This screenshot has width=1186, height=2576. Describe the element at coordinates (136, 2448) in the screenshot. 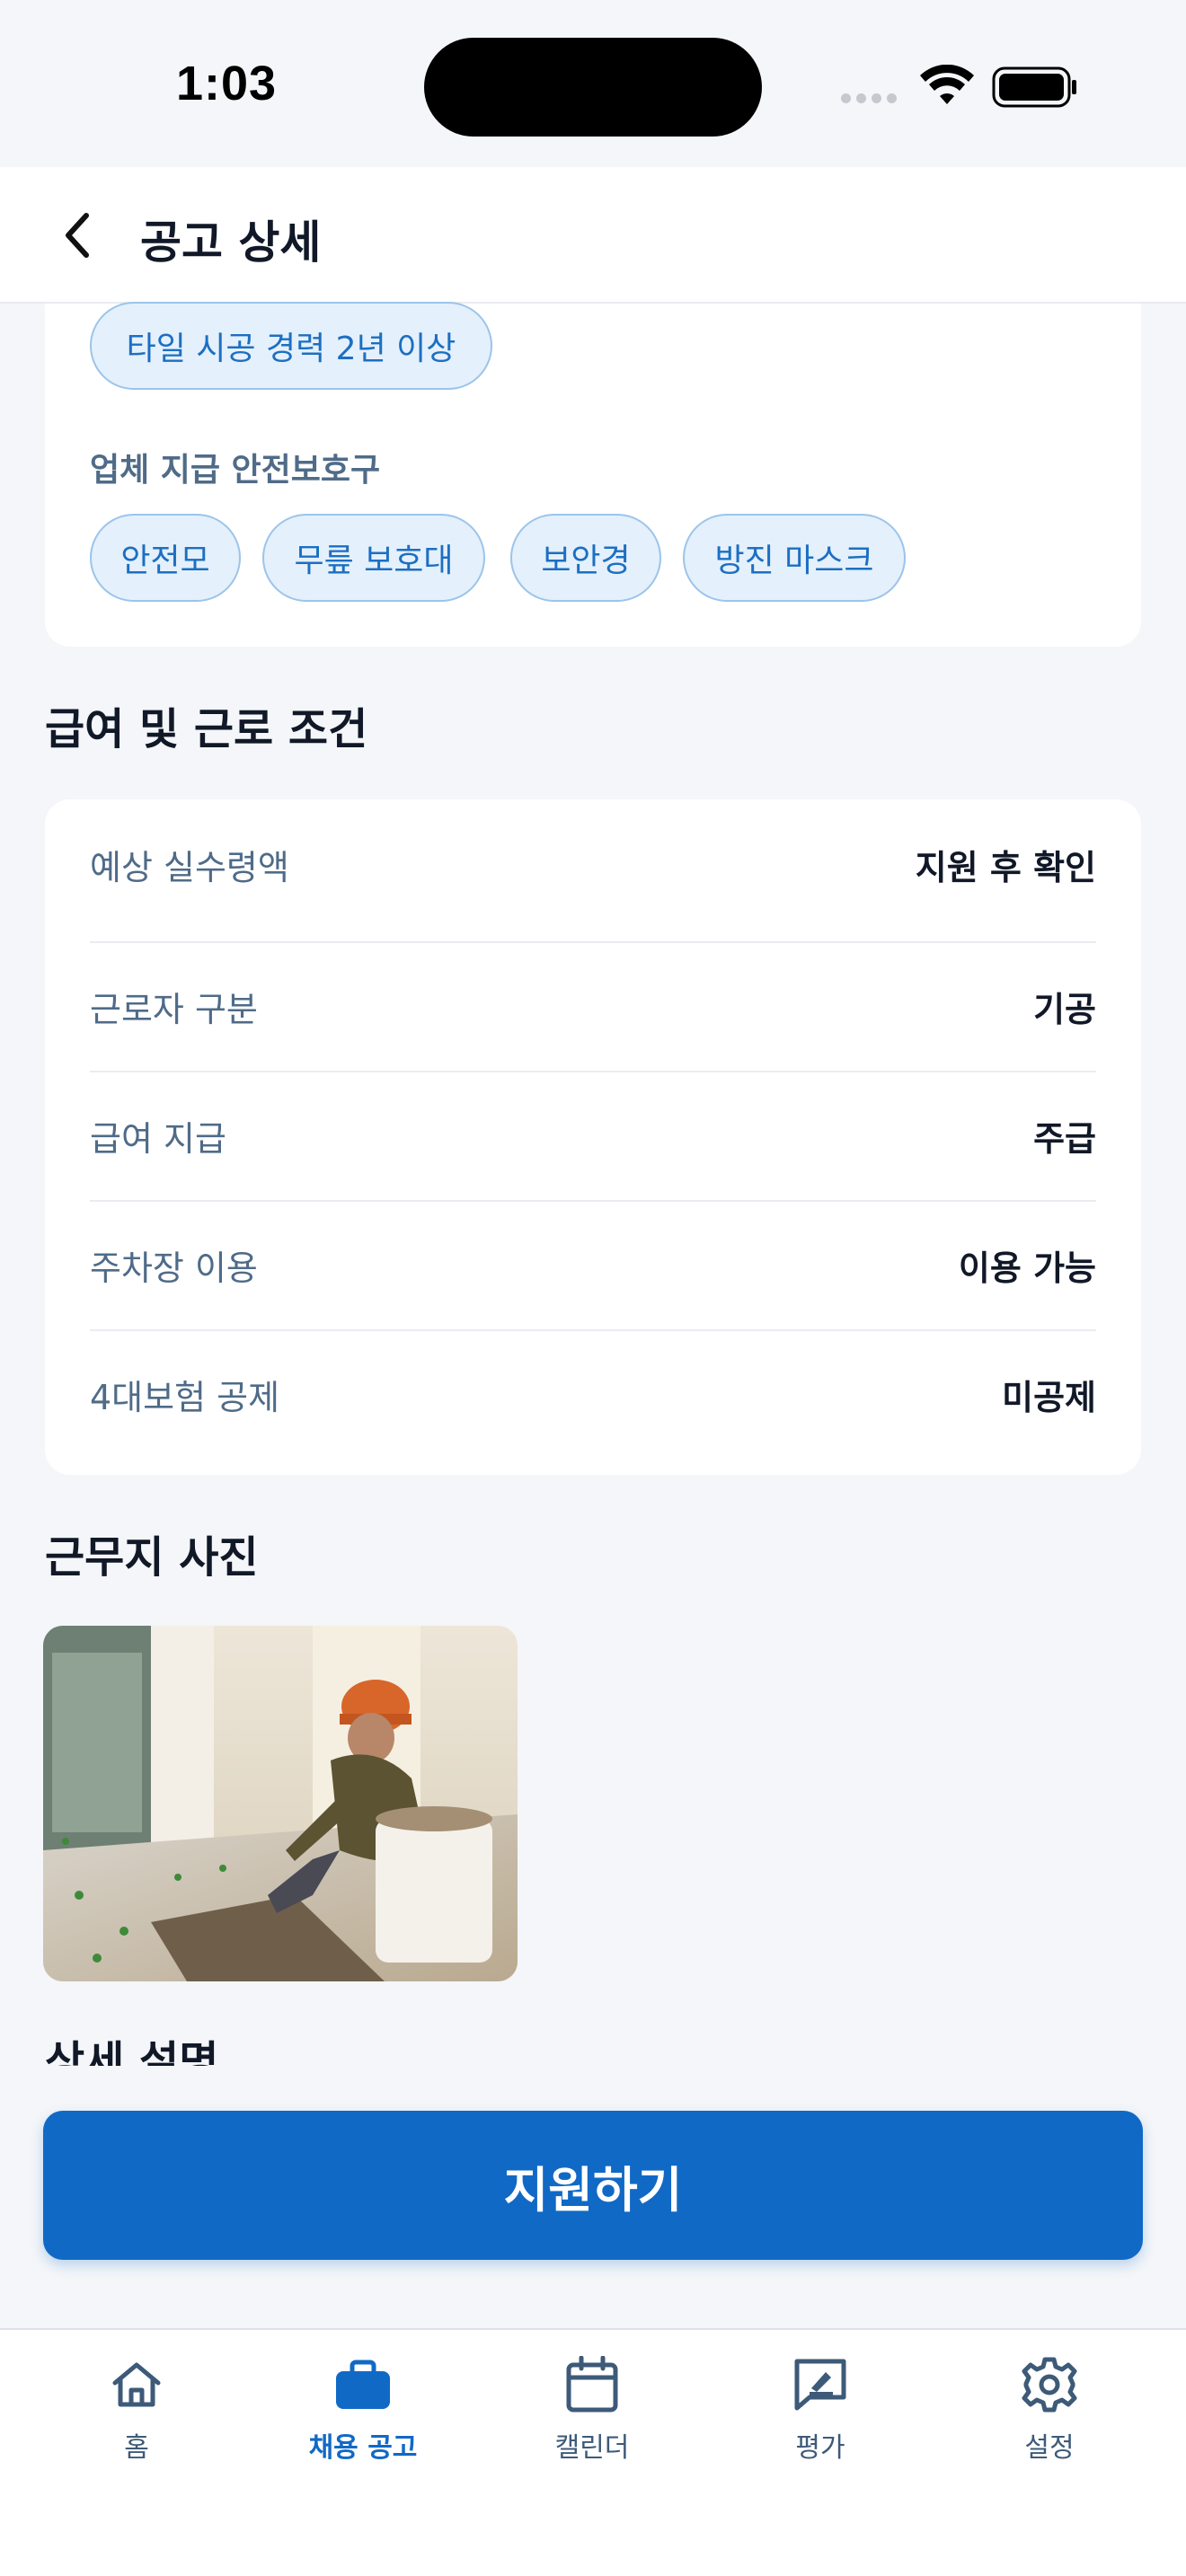

I see `tab-label: 홈` at that location.